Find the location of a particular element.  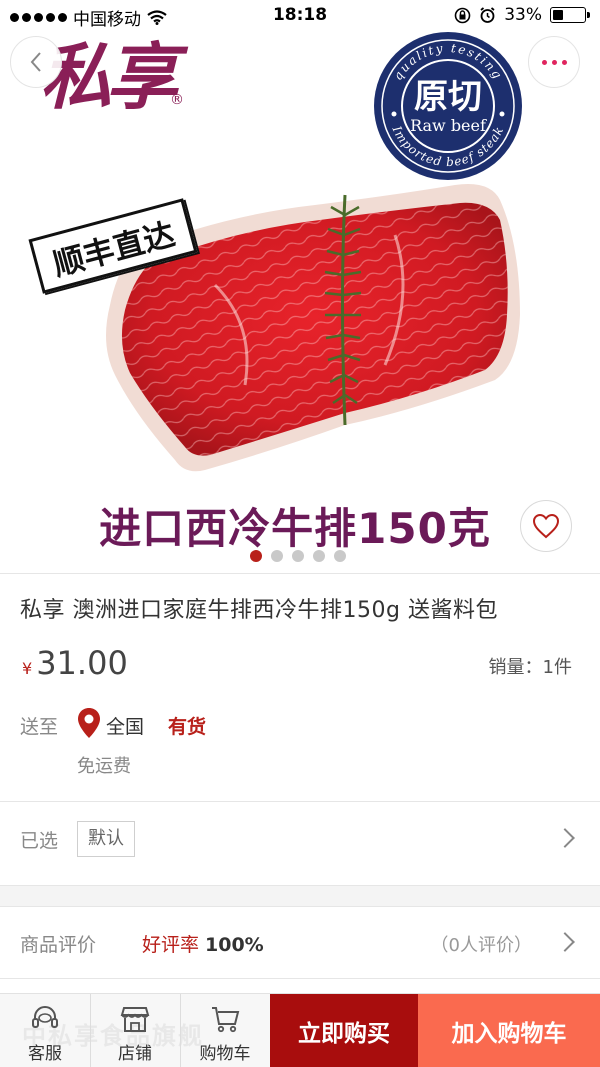

rotation-lock-icon is located at coordinates (462, 15).